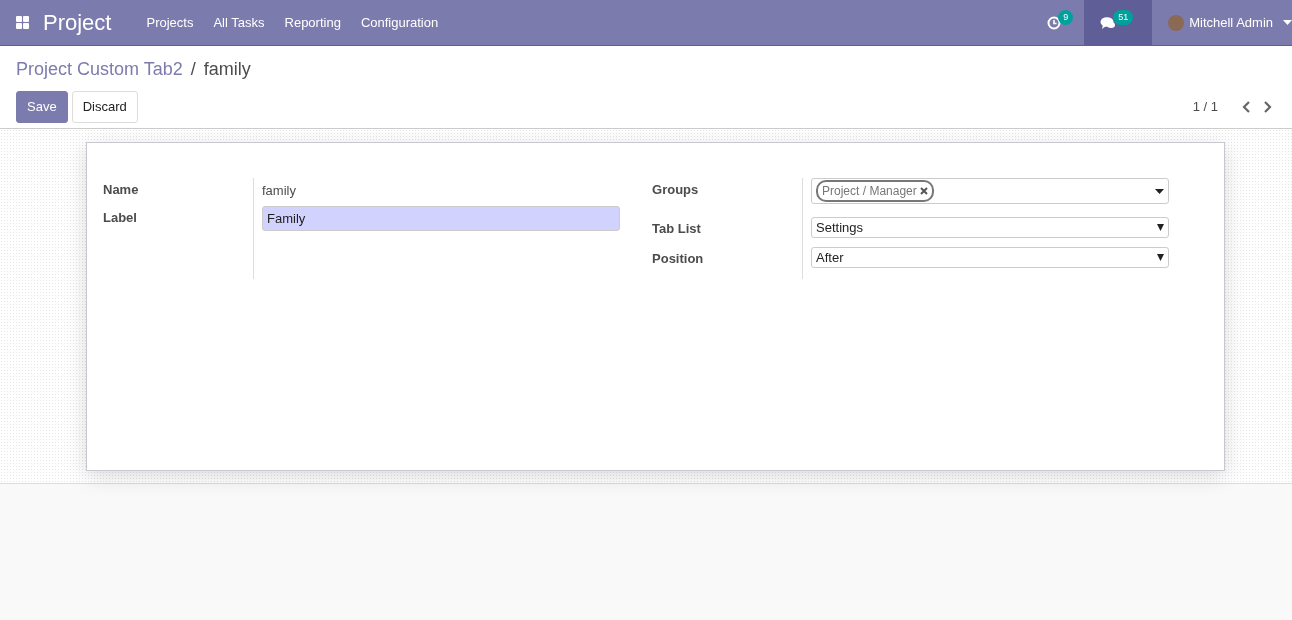 Image resolution: width=1292 pixels, height=620 pixels. What do you see at coordinates (104, 107) in the screenshot?
I see `discard-button: Discard` at bounding box center [104, 107].